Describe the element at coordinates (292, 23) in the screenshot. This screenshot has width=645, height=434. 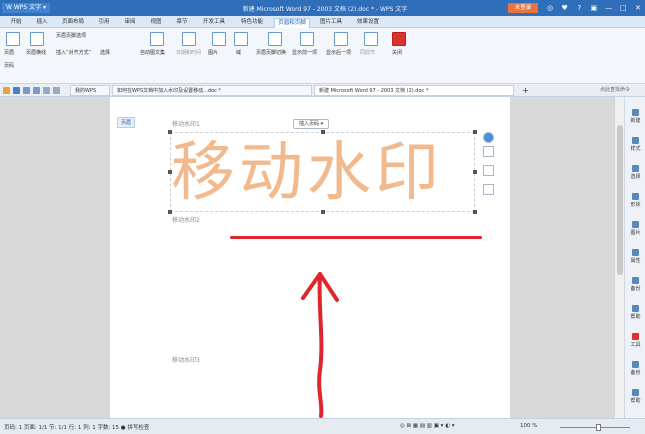
I see `tab-header-footer: 页眉和页脚` at that location.